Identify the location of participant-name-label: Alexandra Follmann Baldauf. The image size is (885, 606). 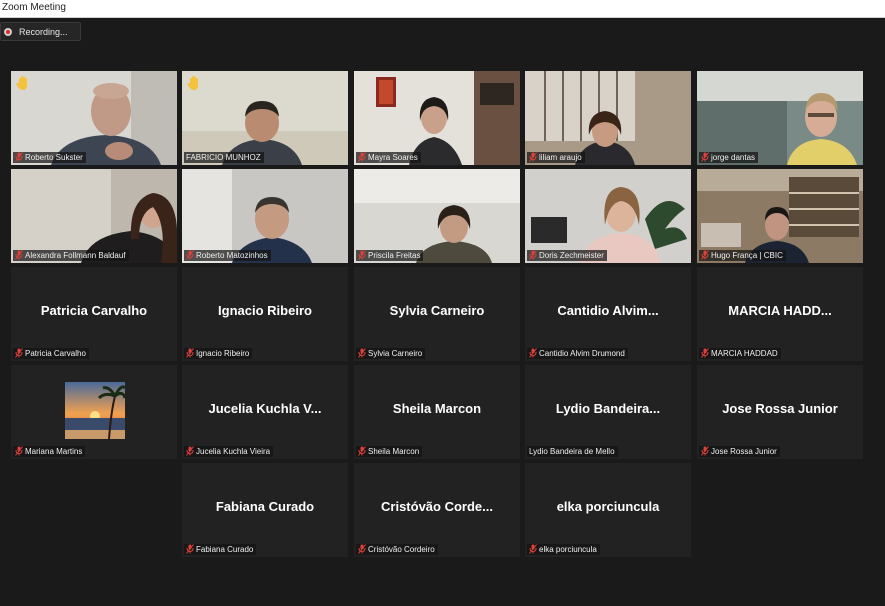
(71, 255).